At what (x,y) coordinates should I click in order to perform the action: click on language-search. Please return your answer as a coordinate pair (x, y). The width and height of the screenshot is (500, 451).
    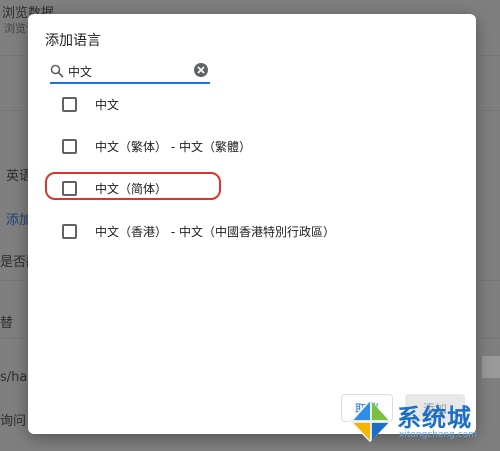
    Looking at the image, I should click on (130, 73).